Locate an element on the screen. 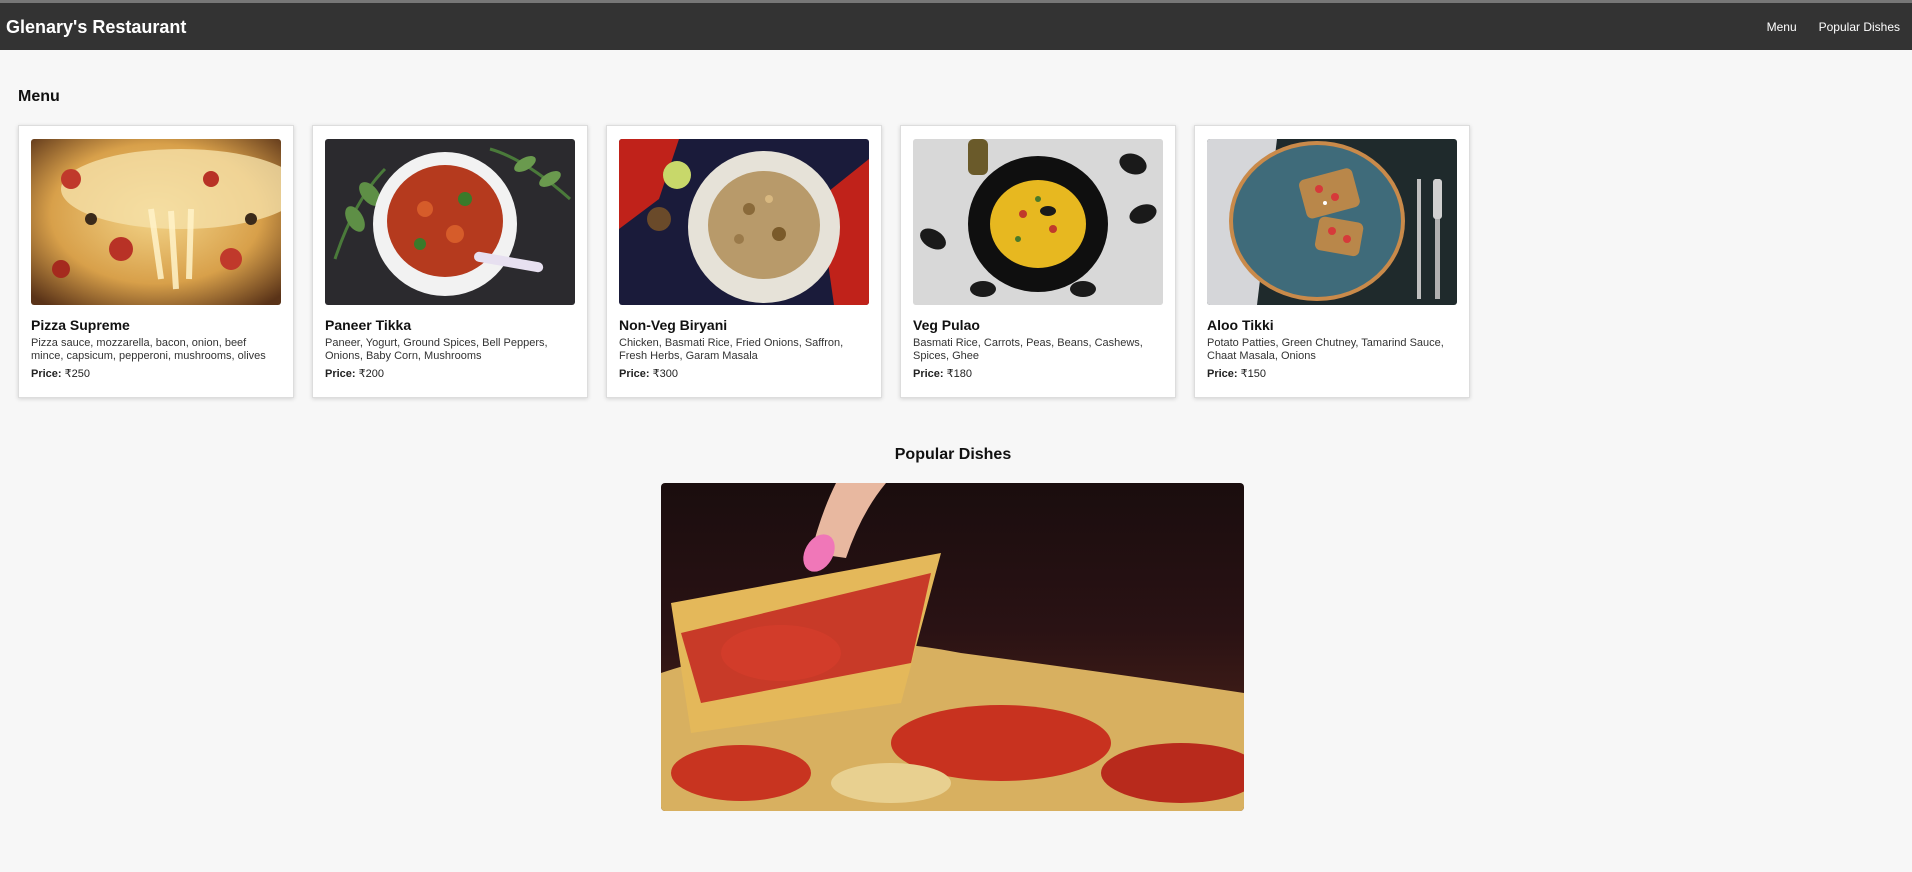  menu-item-price: Price: ₹200 is located at coordinates (450, 373).